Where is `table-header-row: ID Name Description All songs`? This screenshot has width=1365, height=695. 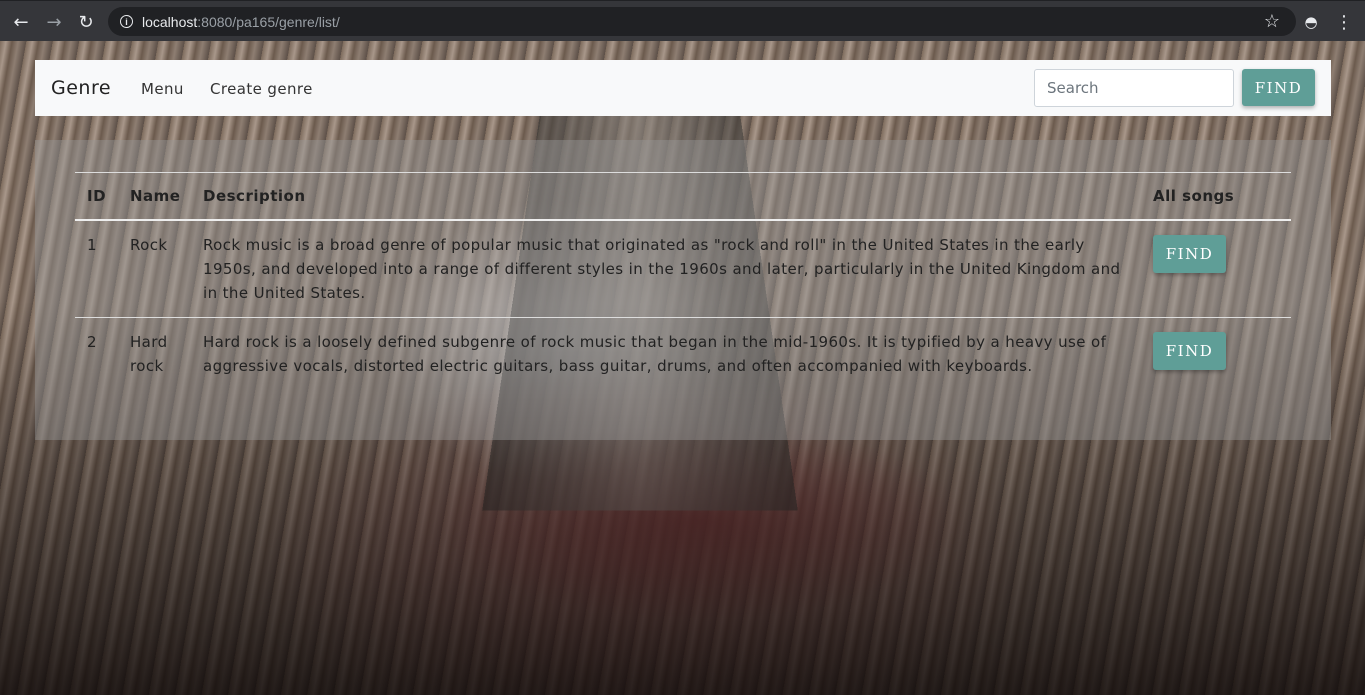
table-header-row: ID Name Description All songs is located at coordinates (683, 196).